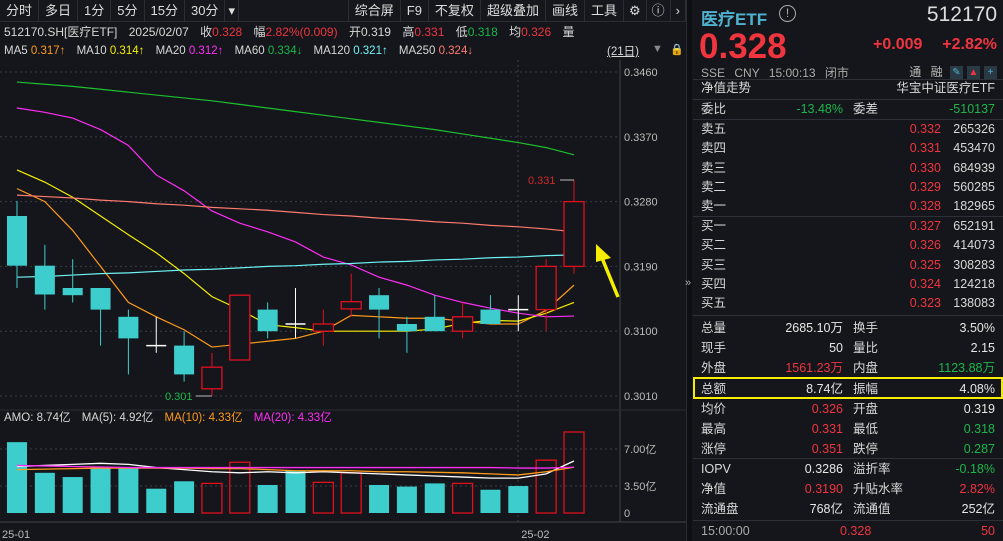  I want to click on order-book-row: 买二 0.326 414073, so click(848, 245).